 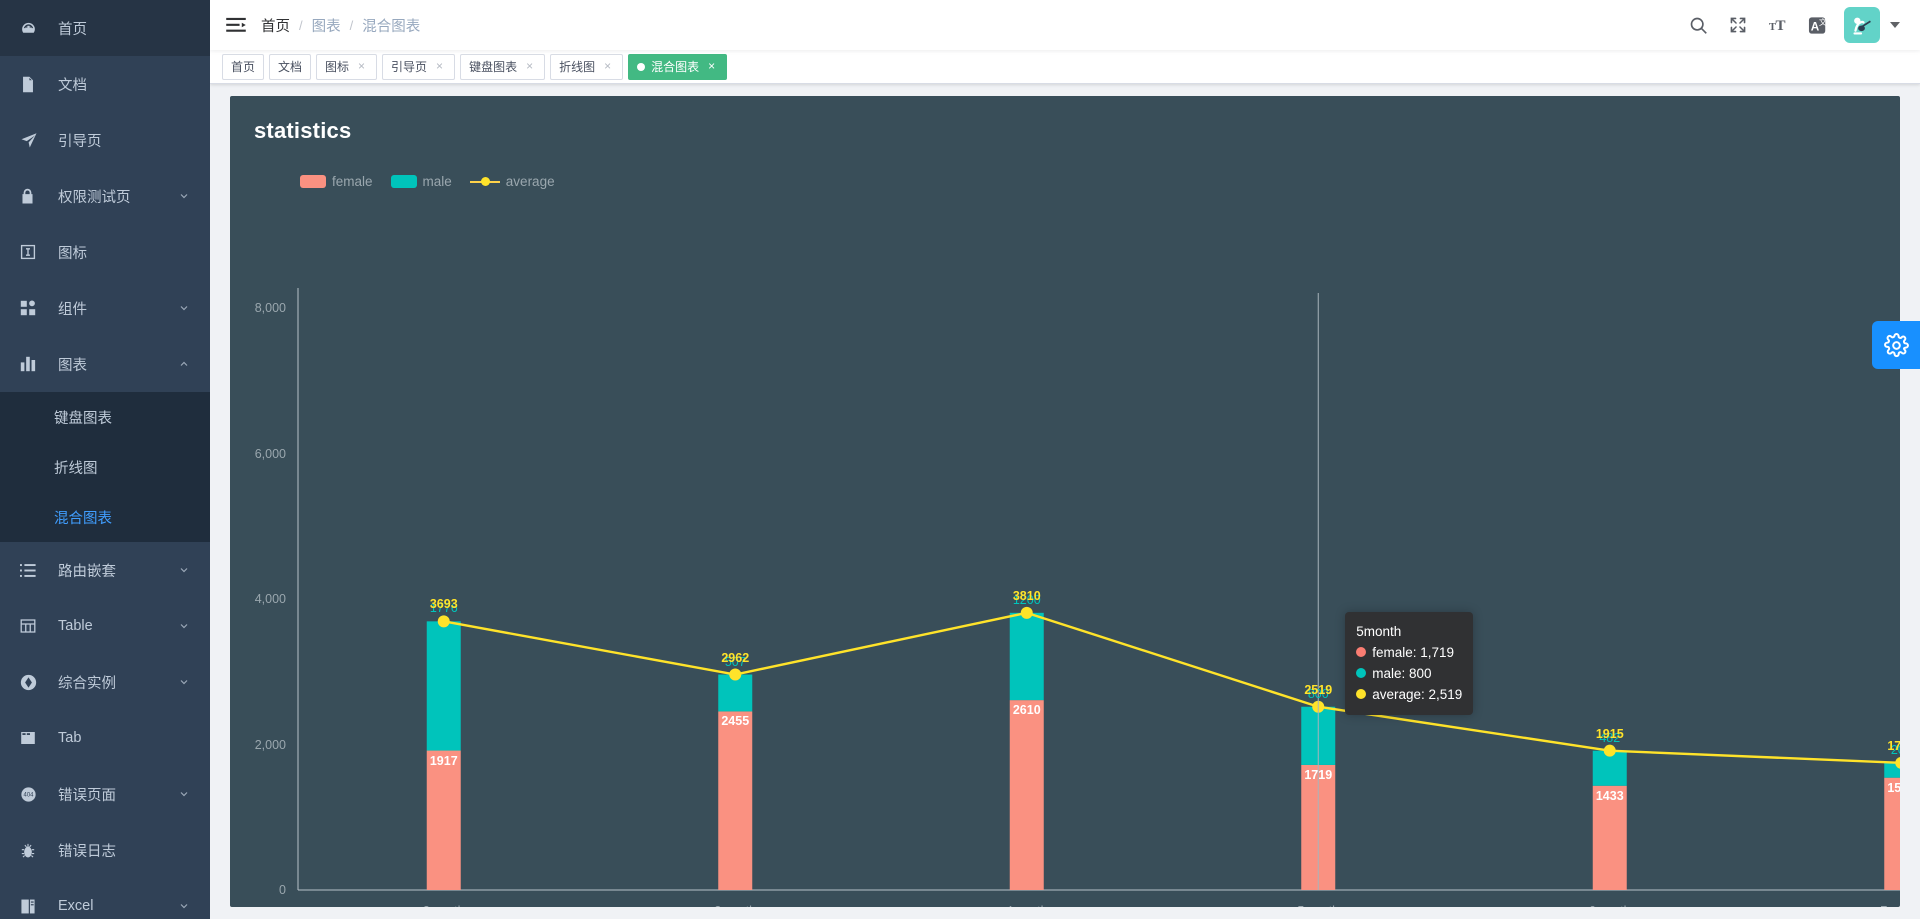 What do you see at coordinates (493, 67) in the screenshot?
I see `tag-label: 键盘图表` at bounding box center [493, 67].